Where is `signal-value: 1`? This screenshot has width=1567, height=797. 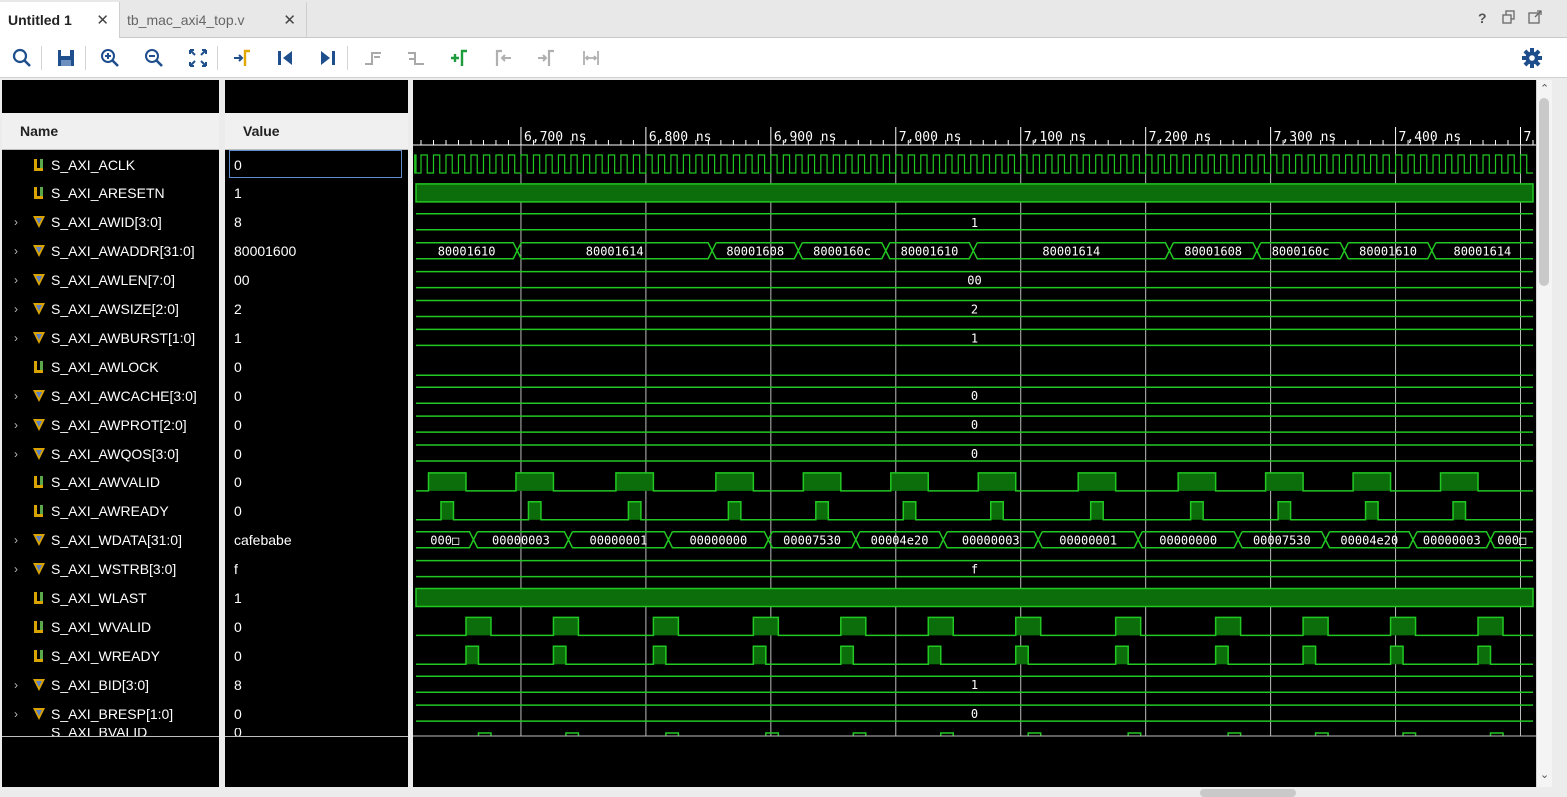
signal-value: 1 is located at coordinates (316, 193).